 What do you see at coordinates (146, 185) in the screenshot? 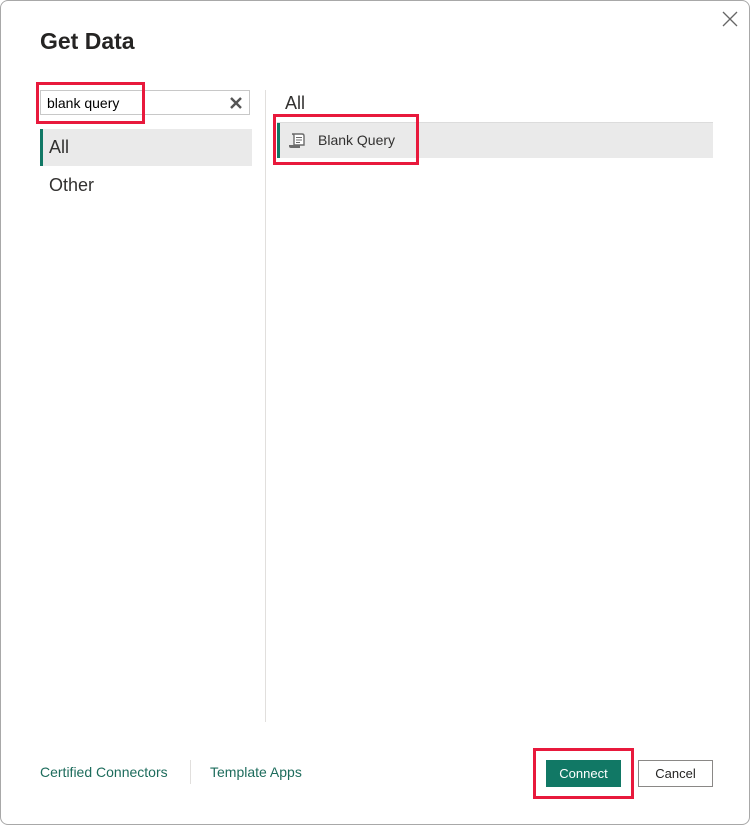
I see `category-other: Other` at bounding box center [146, 185].